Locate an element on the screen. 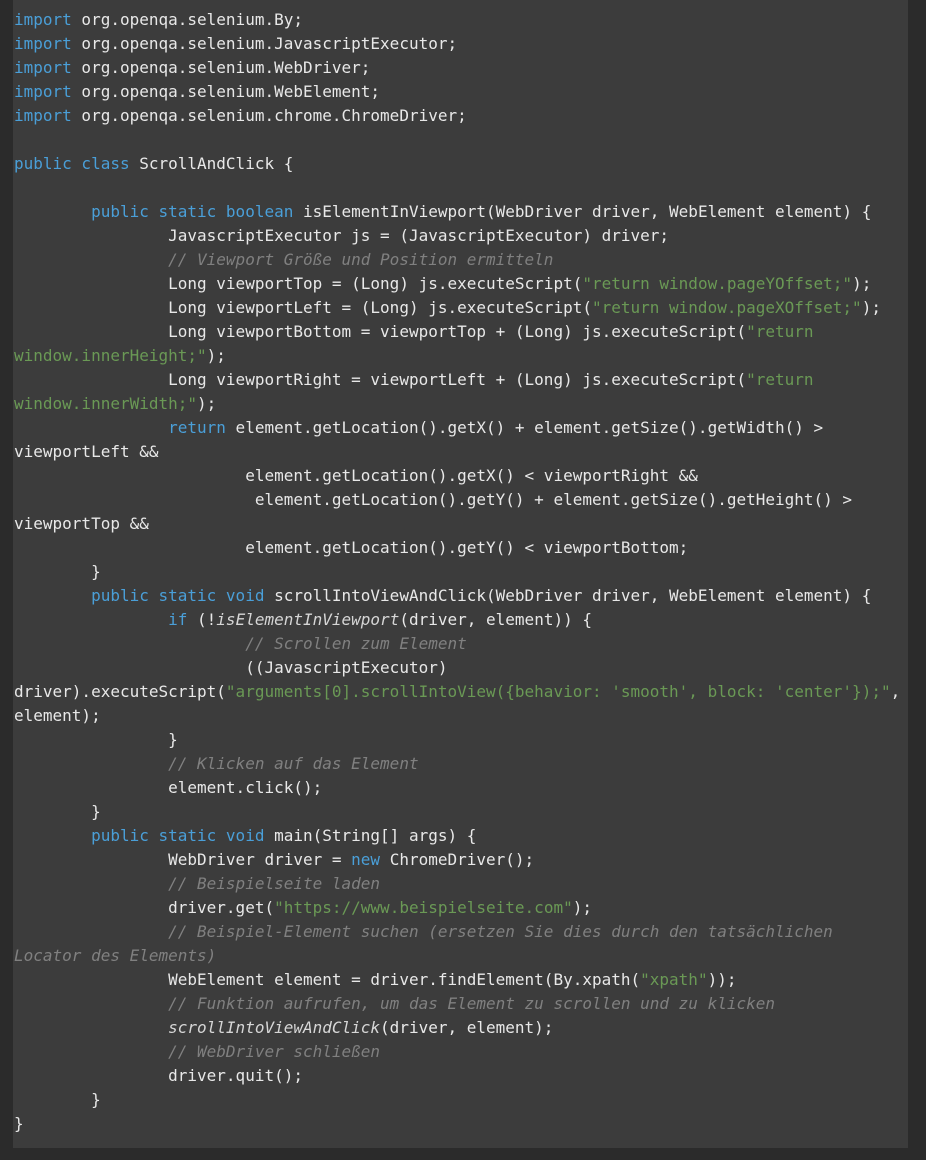 This screenshot has height=1160, width=926. code-token-str: "https://www.beispielseite.com" is located at coordinates (423, 907).